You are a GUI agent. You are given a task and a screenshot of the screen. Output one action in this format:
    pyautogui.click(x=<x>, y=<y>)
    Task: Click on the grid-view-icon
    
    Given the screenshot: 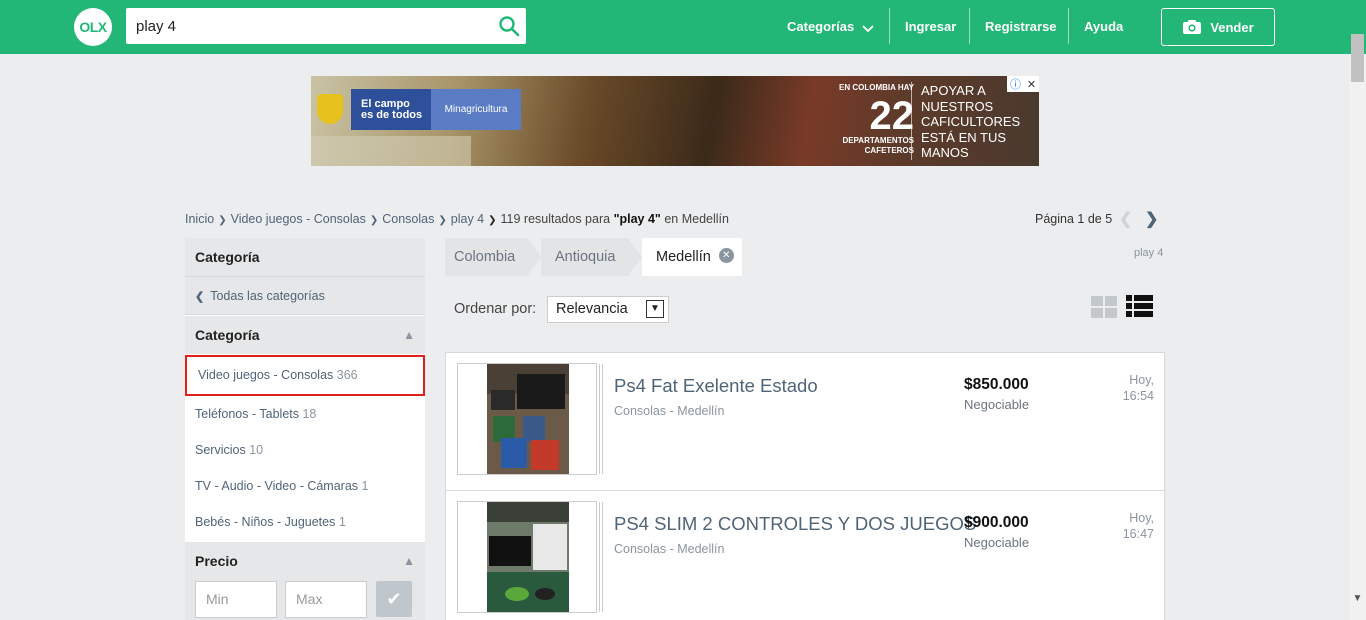 What is the action you would take?
    pyautogui.click(x=1104, y=307)
    